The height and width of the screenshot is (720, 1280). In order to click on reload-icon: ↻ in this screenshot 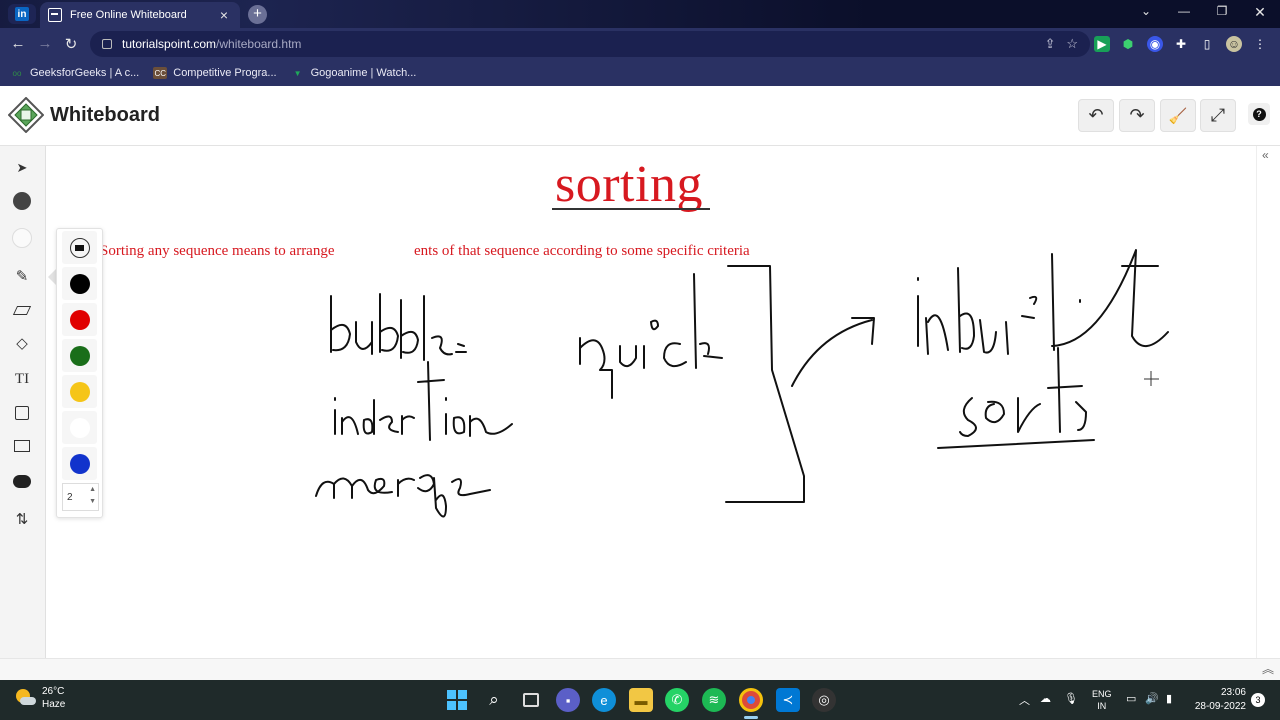, I will do `click(71, 44)`.